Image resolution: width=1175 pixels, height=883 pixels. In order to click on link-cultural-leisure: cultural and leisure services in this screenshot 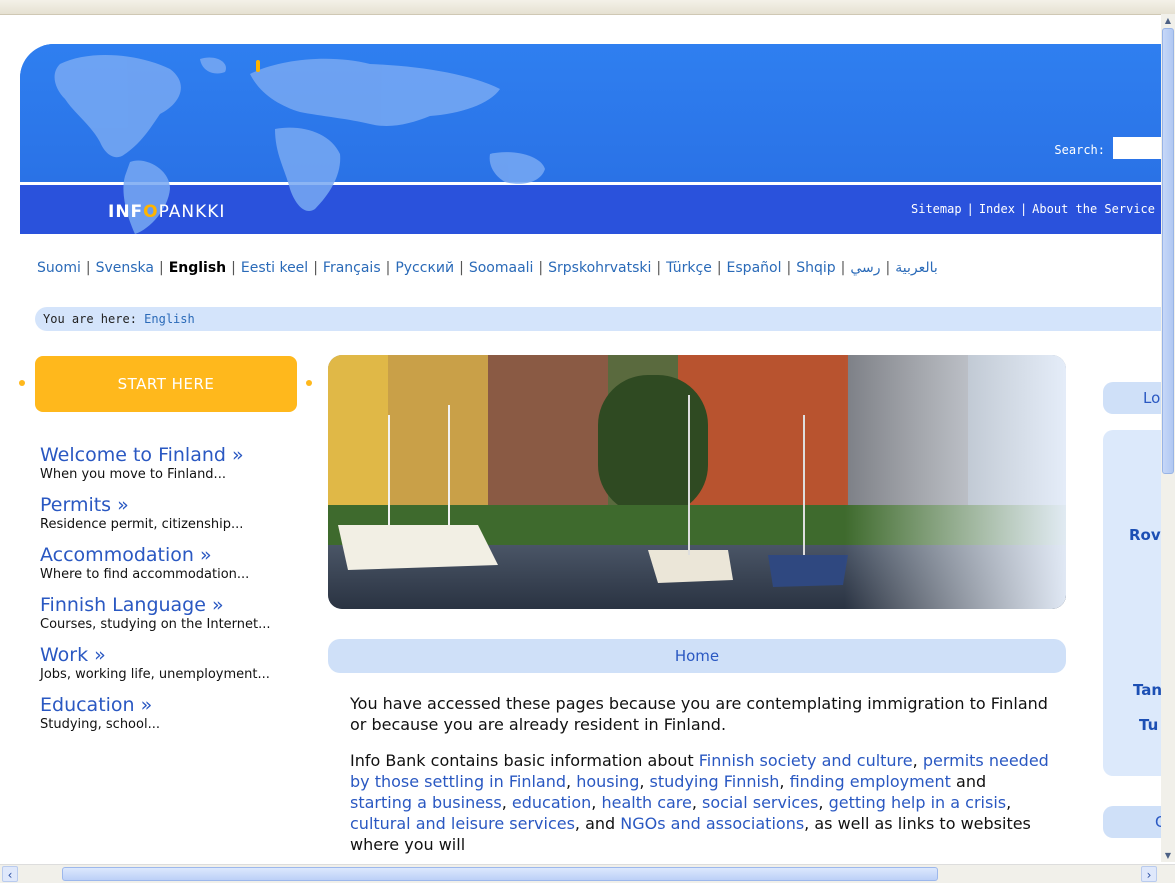, I will do `click(462, 823)`.